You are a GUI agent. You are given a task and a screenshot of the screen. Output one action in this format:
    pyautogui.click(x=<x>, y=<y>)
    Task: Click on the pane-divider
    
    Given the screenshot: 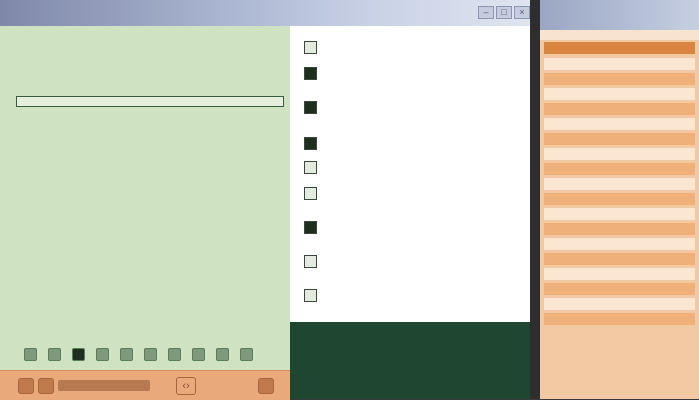 What is the action you would take?
    pyautogui.click(x=535, y=199)
    